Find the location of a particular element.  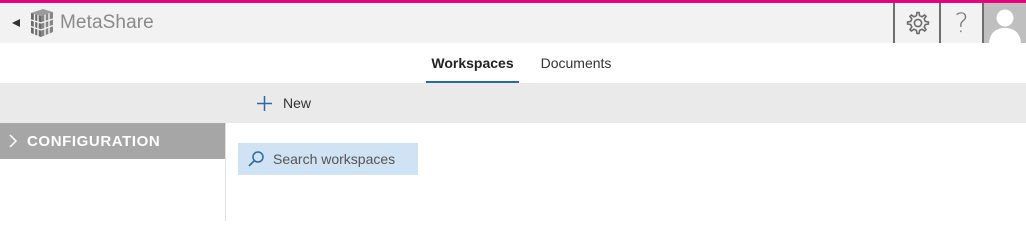

search-input is located at coordinates (343, 159).